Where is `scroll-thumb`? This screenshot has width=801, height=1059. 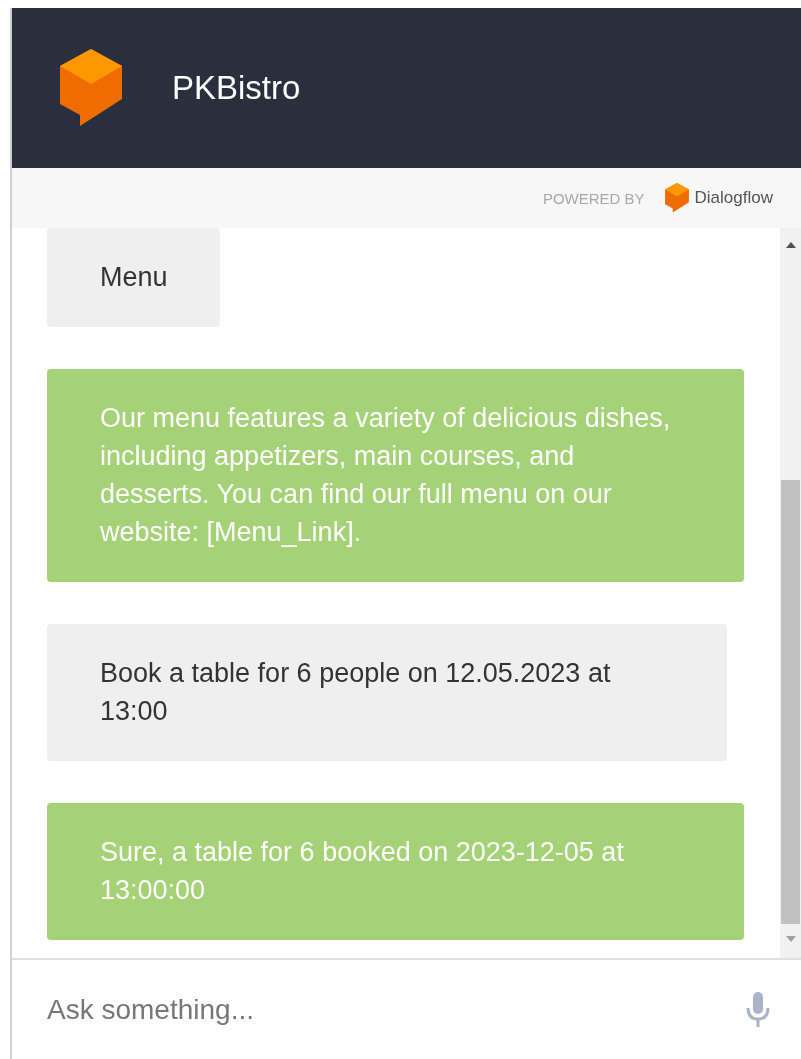 scroll-thumb is located at coordinates (790, 702).